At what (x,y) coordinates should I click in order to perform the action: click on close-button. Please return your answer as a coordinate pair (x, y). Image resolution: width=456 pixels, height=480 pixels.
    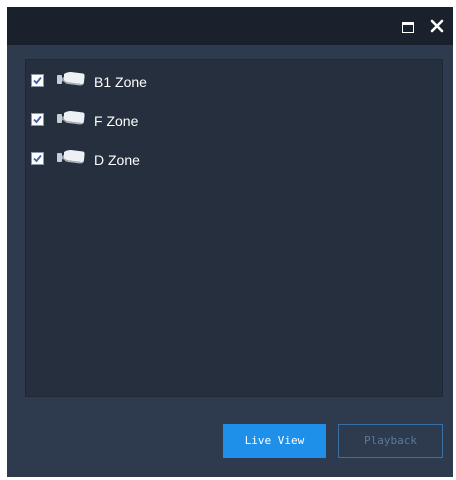
    Looking at the image, I should click on (437, 26).